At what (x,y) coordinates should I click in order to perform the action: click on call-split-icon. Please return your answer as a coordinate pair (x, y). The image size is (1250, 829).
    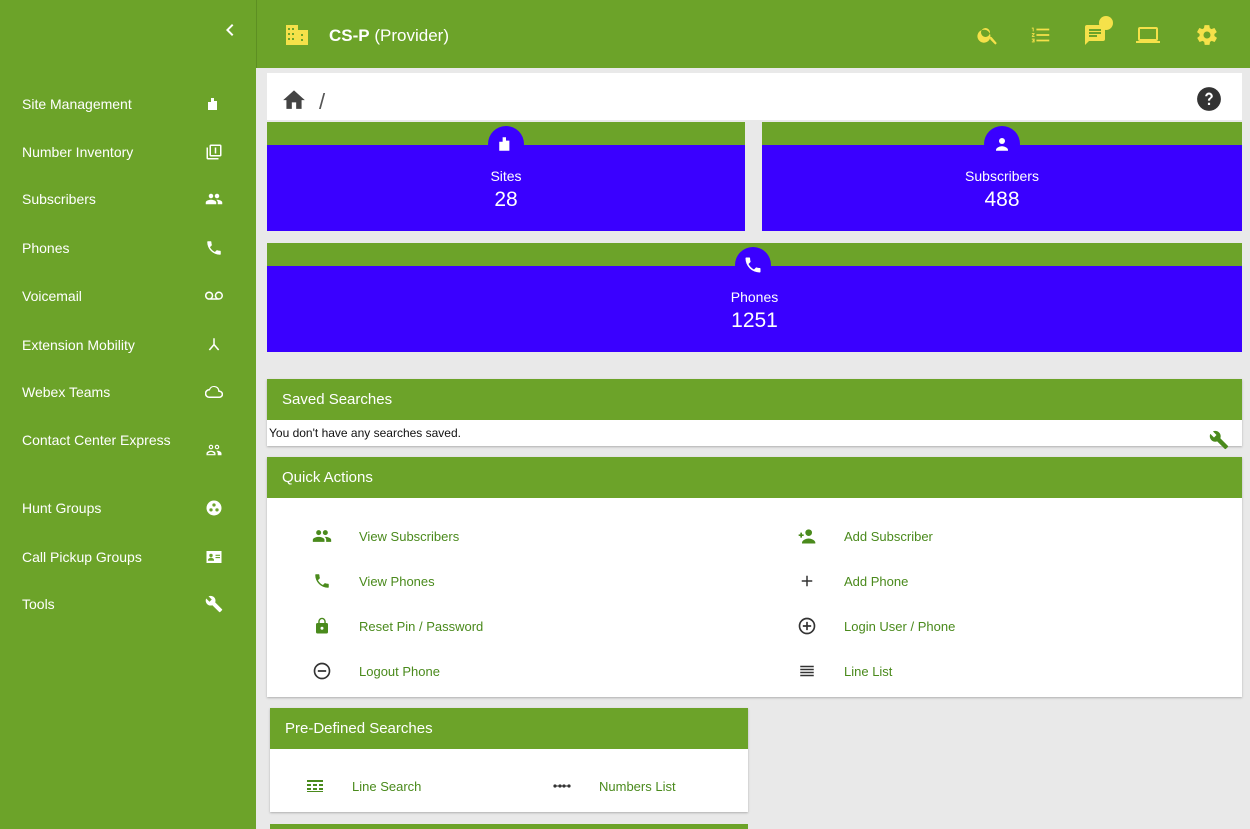
    Looking at the image, I should click on (214, 345).